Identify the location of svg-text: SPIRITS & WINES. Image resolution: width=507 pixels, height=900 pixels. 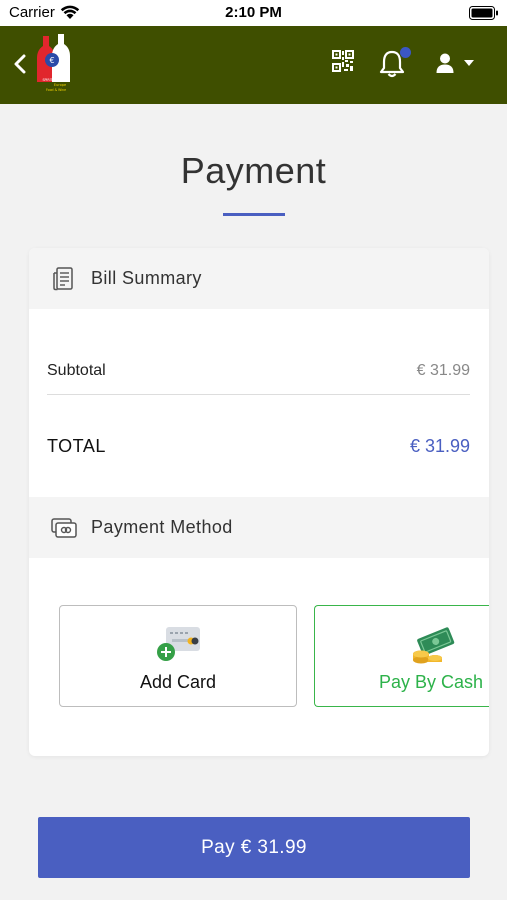
(55, 80).